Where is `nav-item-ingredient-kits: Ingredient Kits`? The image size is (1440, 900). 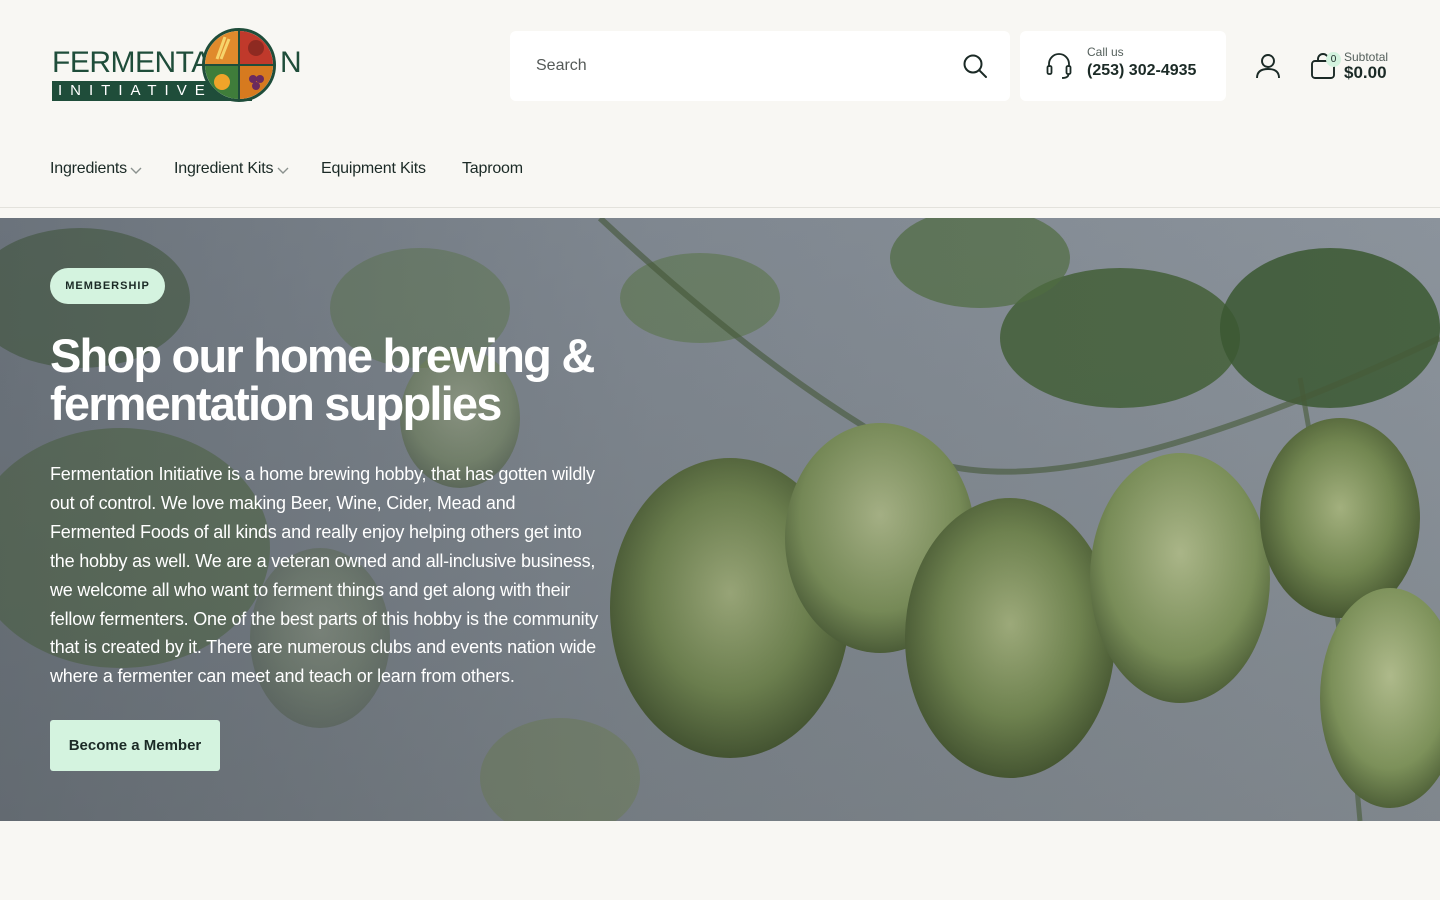 nav-item-ingredient-kits: Ingredient Kits is located at coordinates (231, 170).